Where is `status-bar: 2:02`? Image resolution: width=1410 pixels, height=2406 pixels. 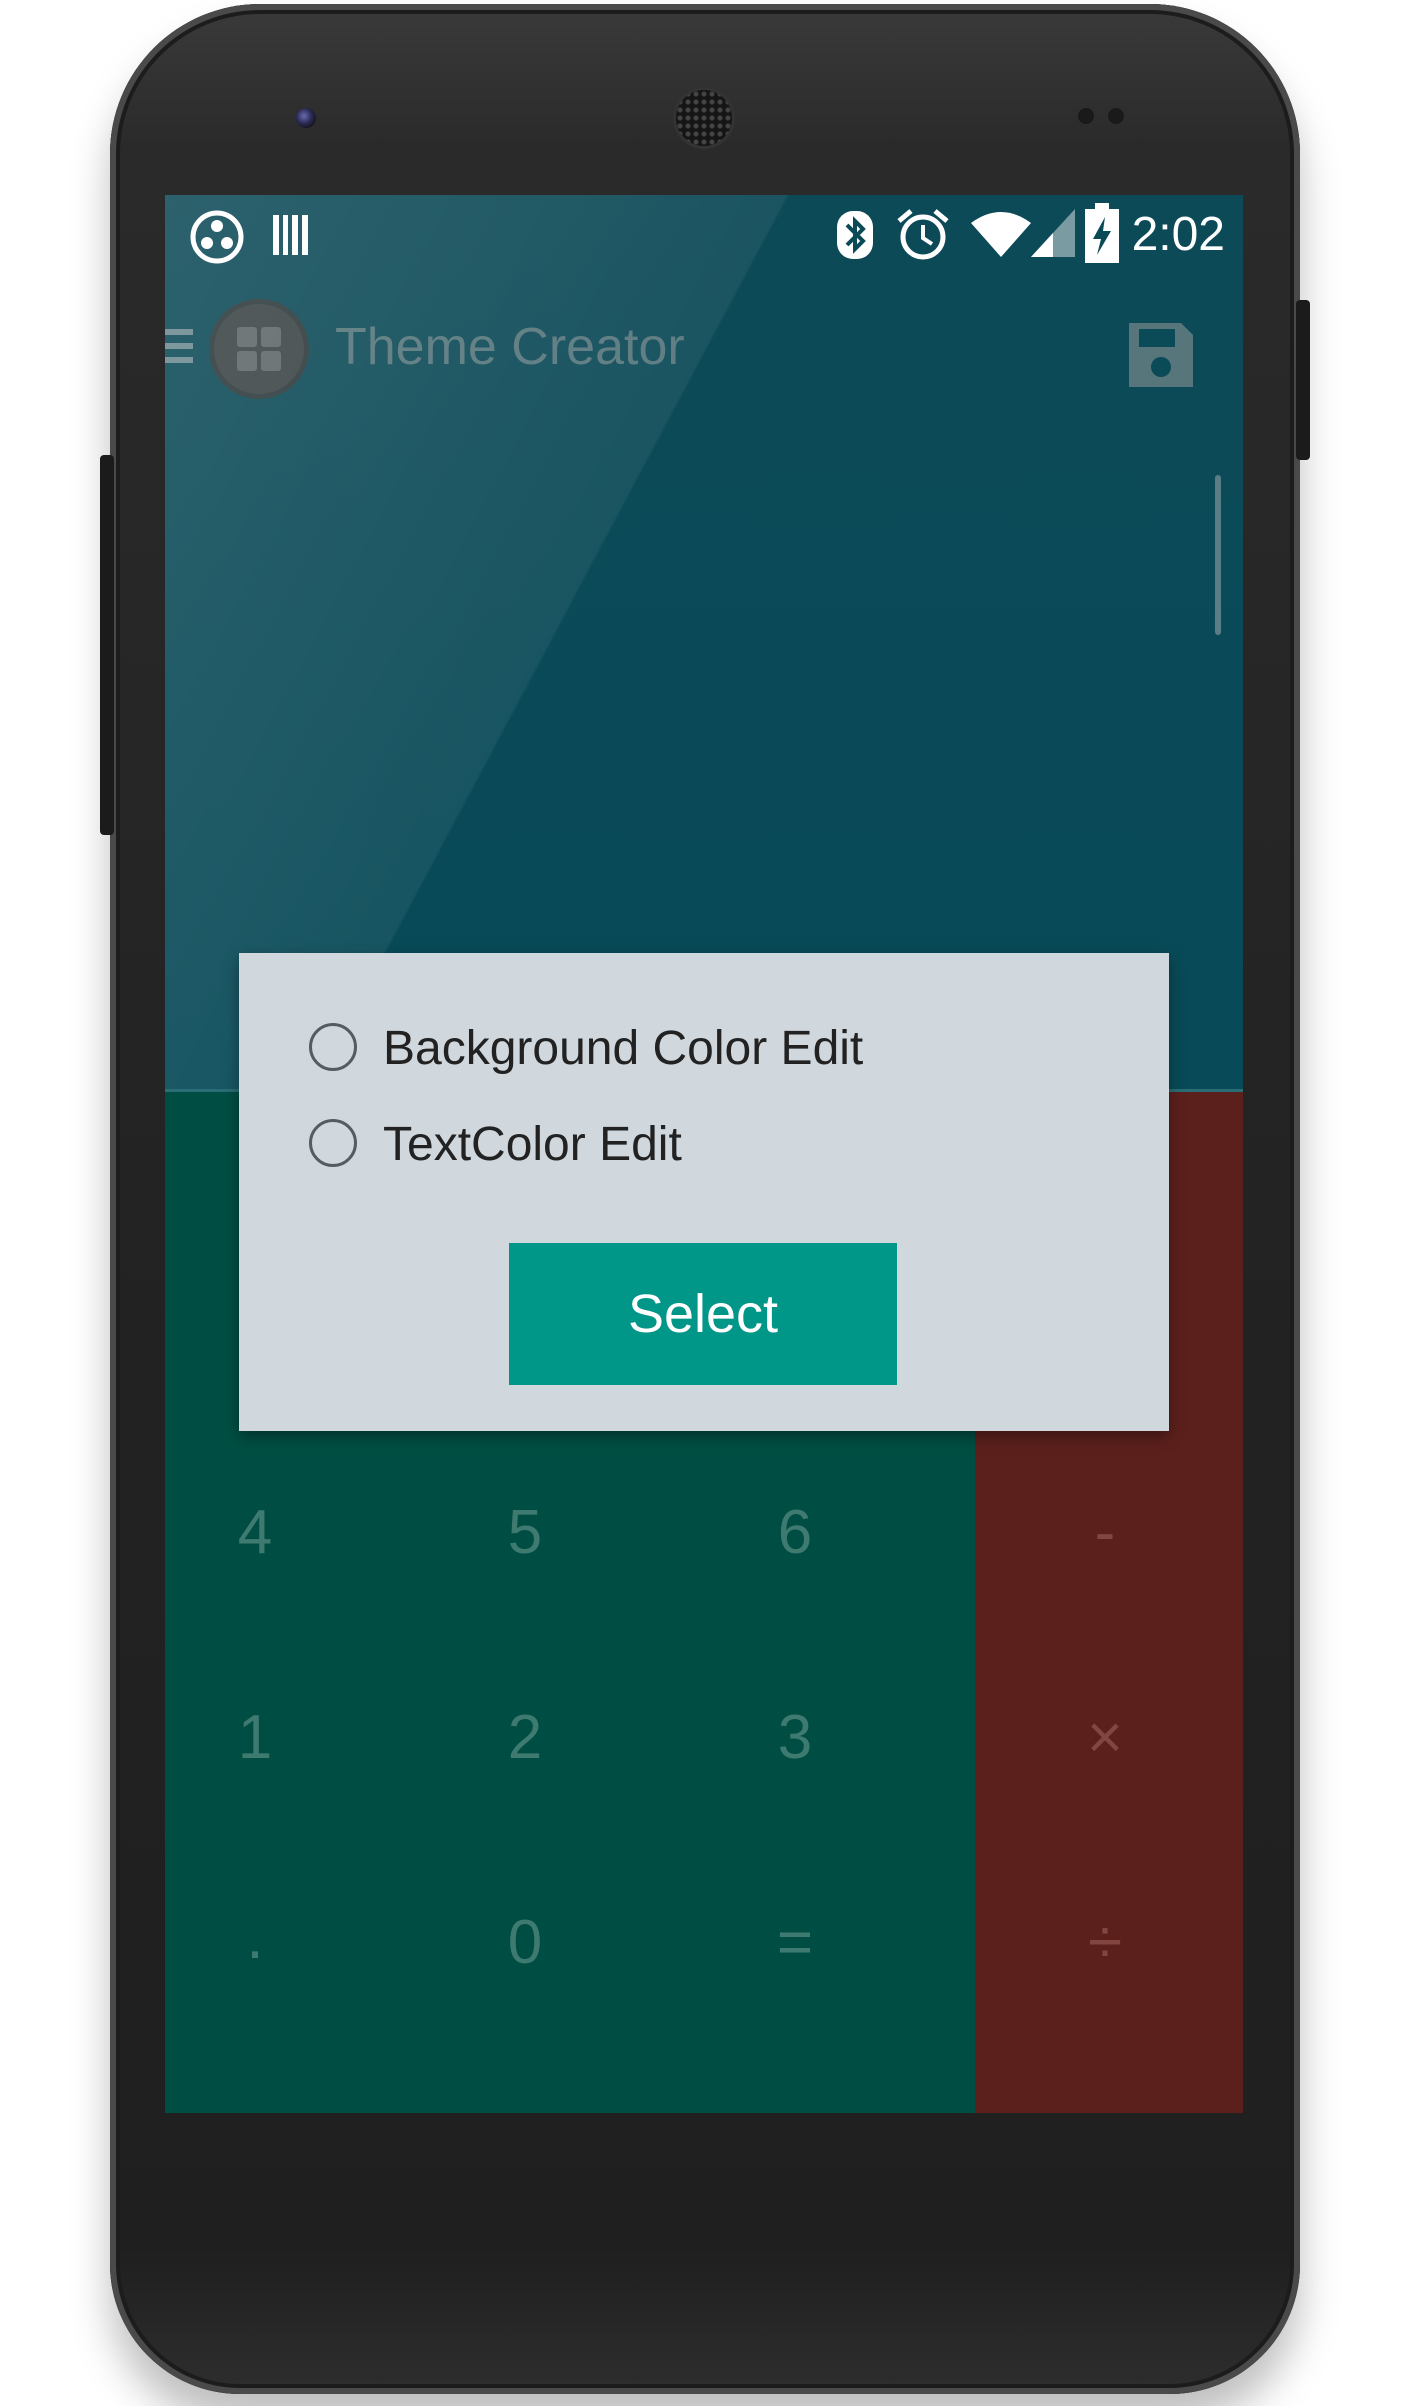
status-bar: 2:02 is located at coordinates (704, 235).